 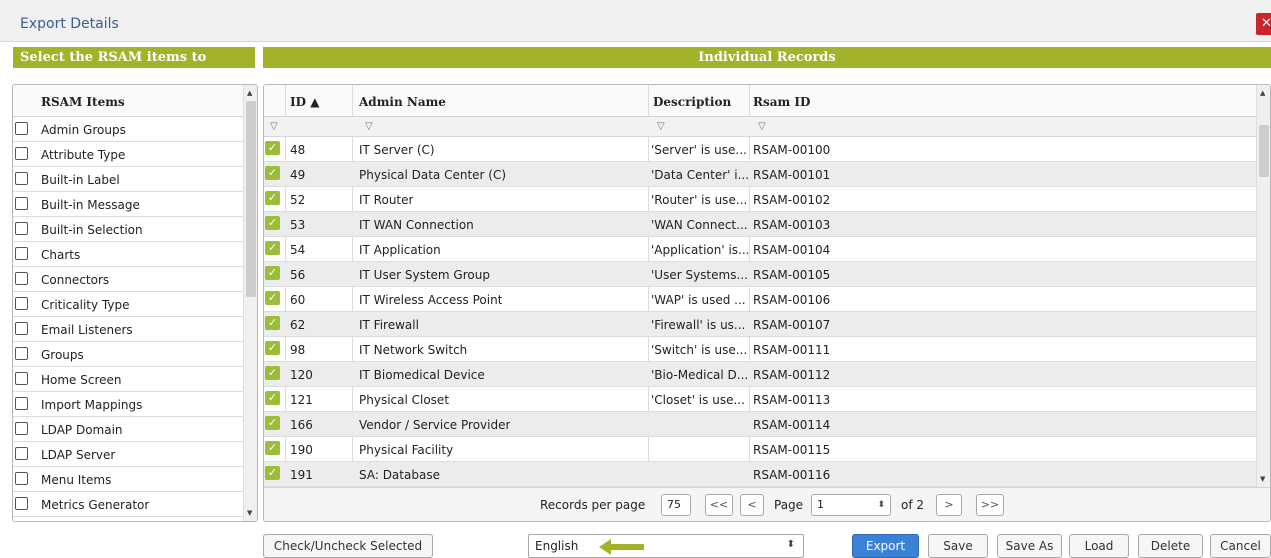 I want to click on column-rsam-id: Rsam ID, so click(x=781, y=102).